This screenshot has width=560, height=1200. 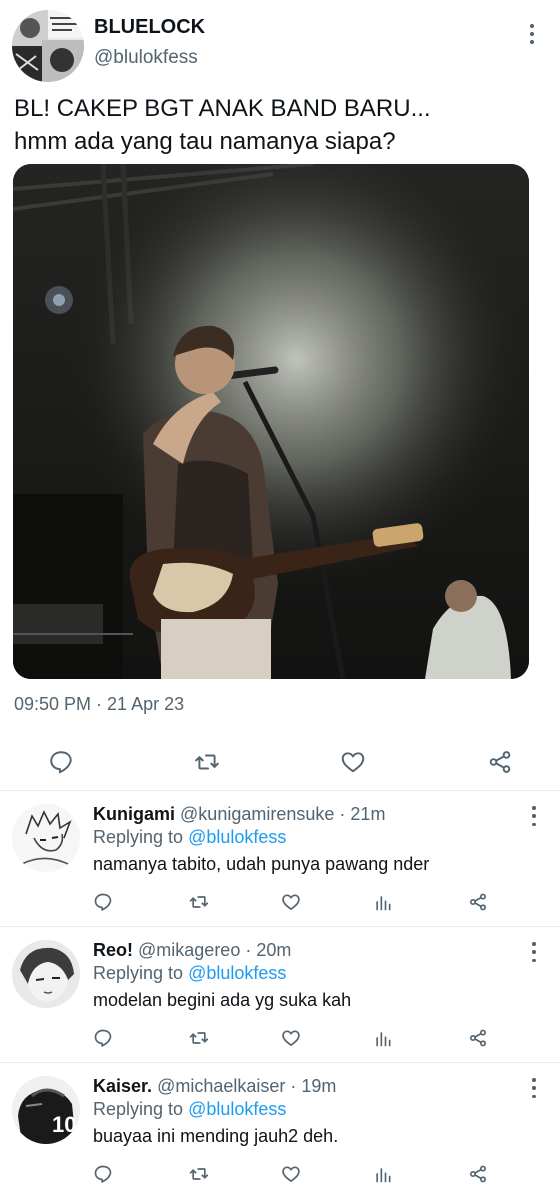 What do you see at coordinates (280, 762) in the screenshot?
I see `tweet-actions` at bounding box center [280, 762].